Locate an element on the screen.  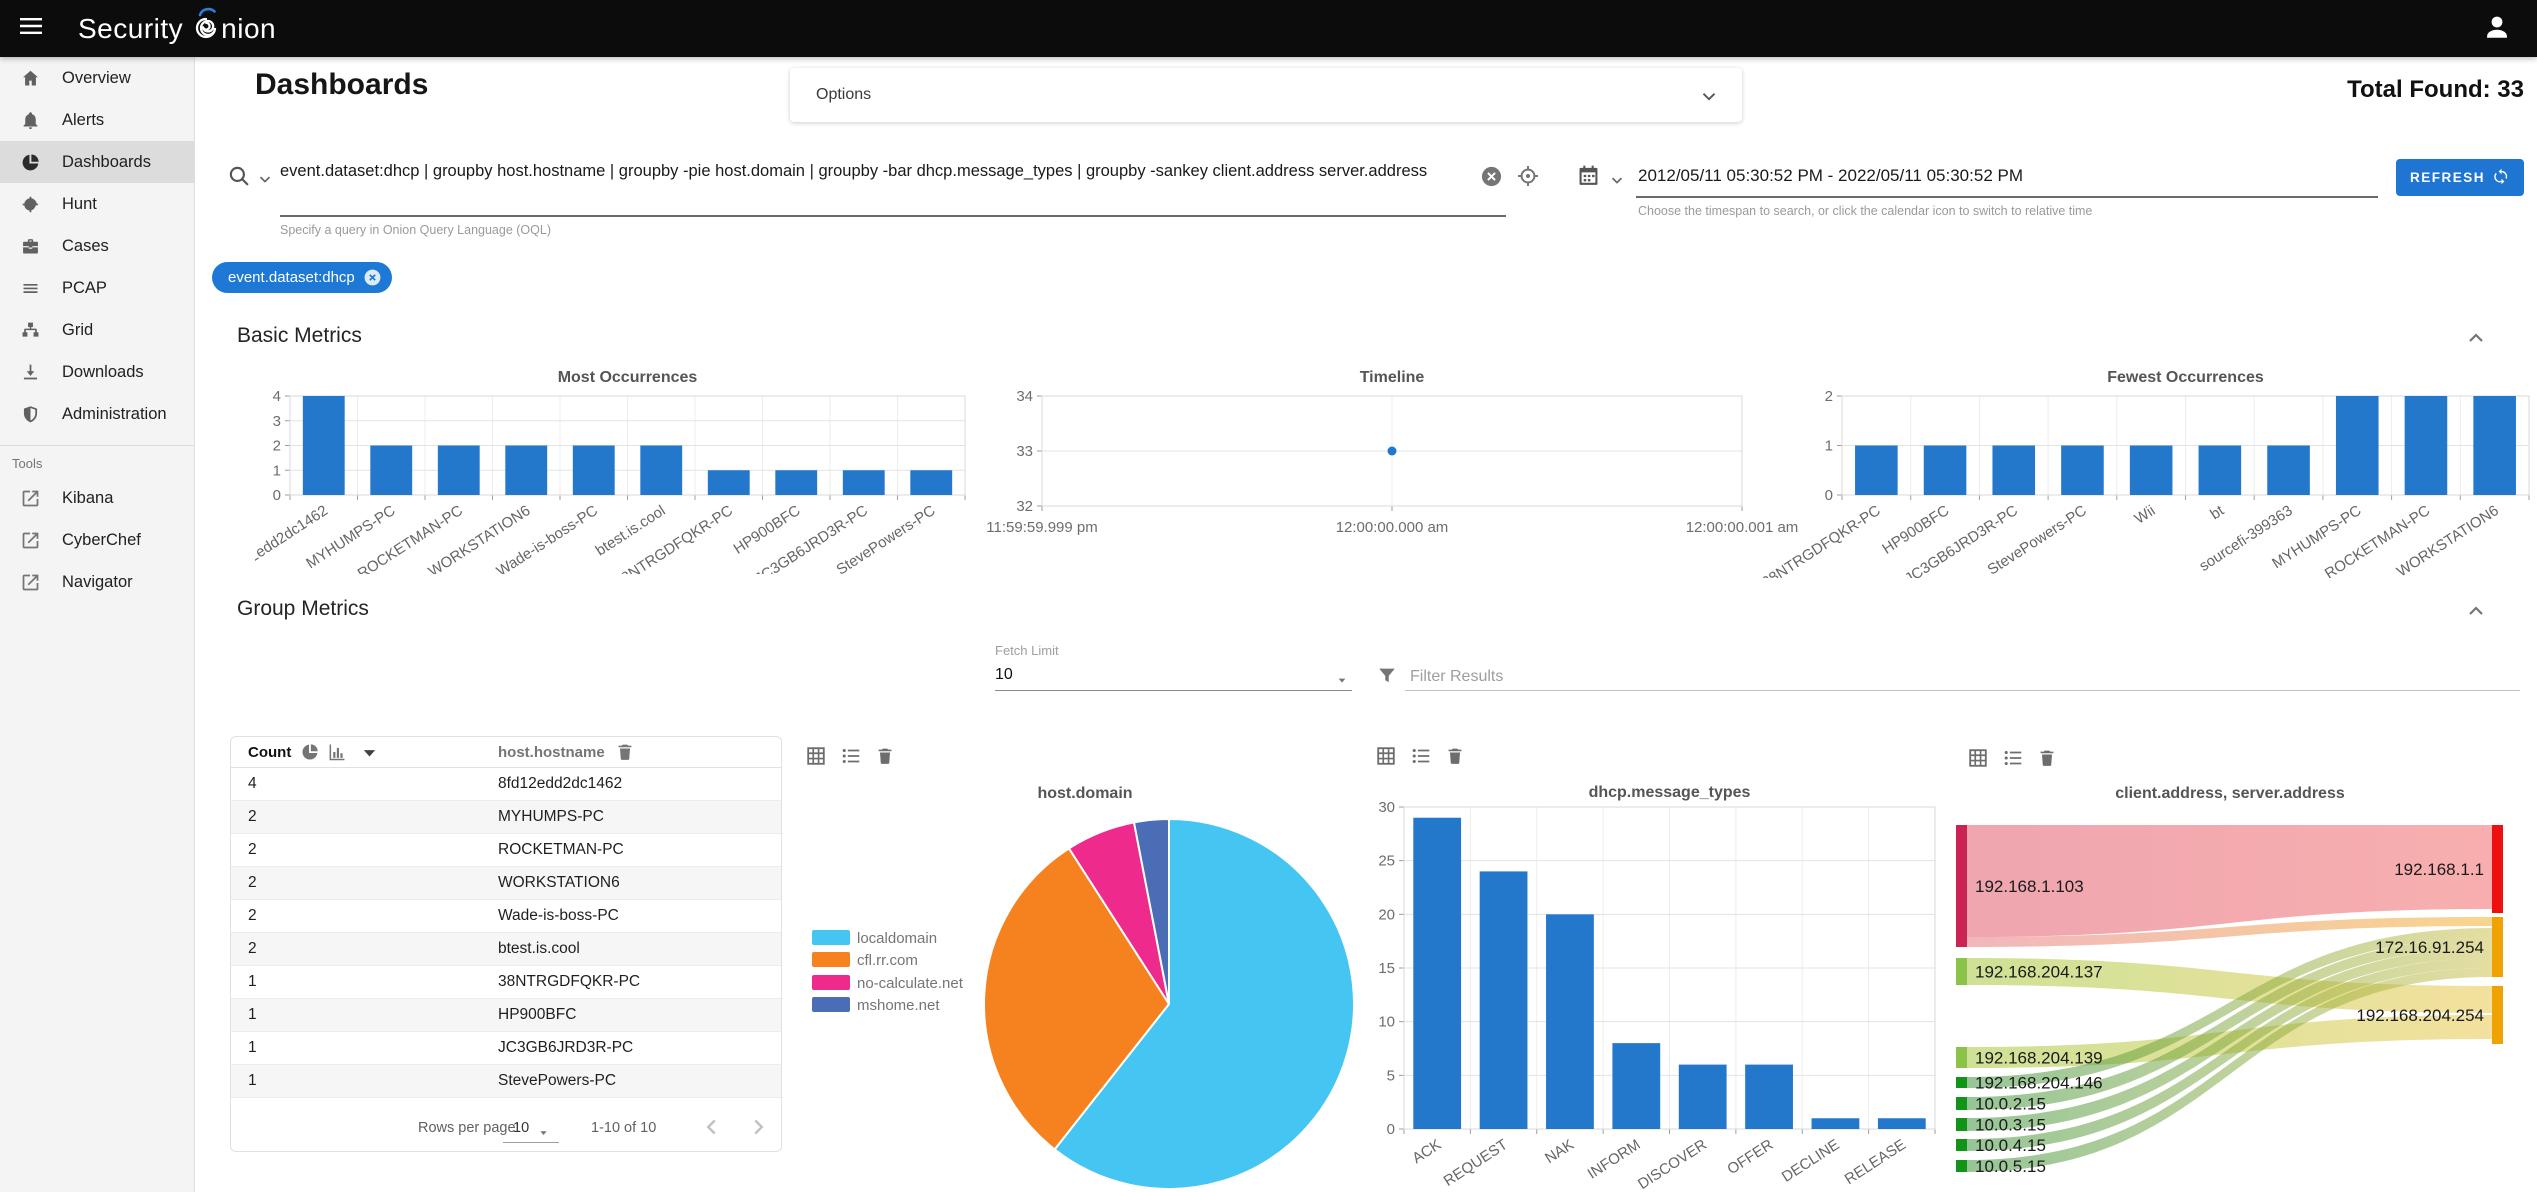
svg-text: bt is located at coordinates (2217, 513).